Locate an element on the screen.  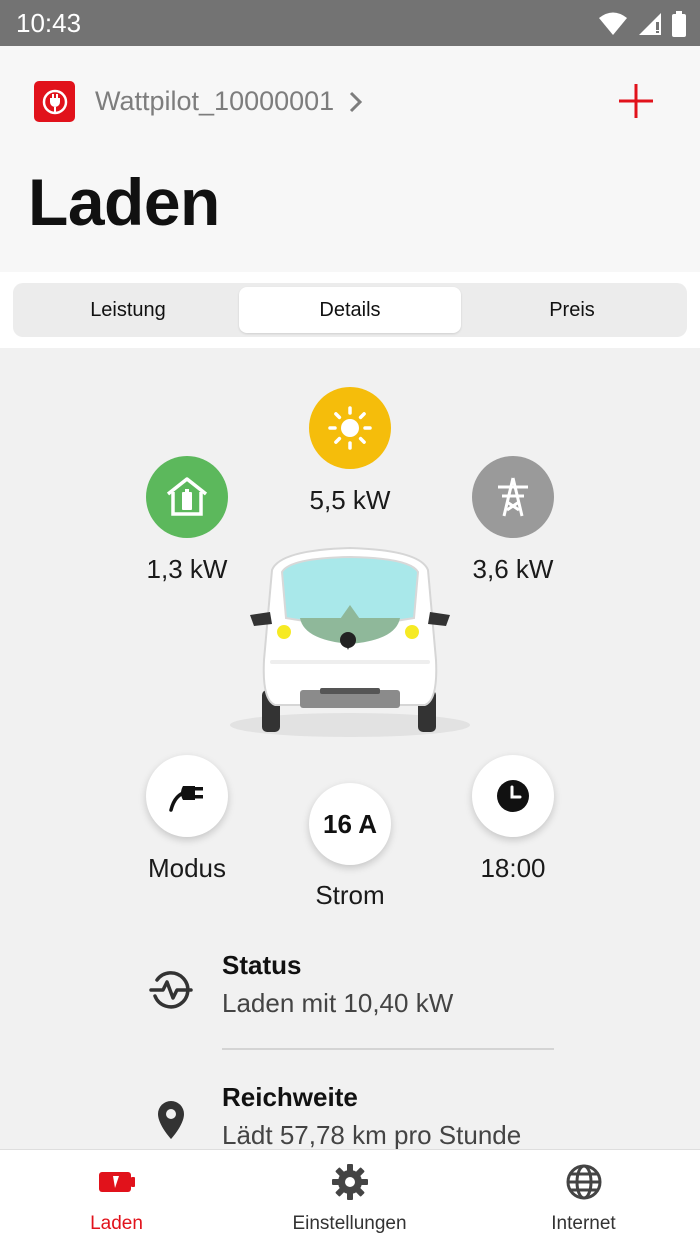
solar-power-value: 5,5 kW is located at coordinates (350, 500).